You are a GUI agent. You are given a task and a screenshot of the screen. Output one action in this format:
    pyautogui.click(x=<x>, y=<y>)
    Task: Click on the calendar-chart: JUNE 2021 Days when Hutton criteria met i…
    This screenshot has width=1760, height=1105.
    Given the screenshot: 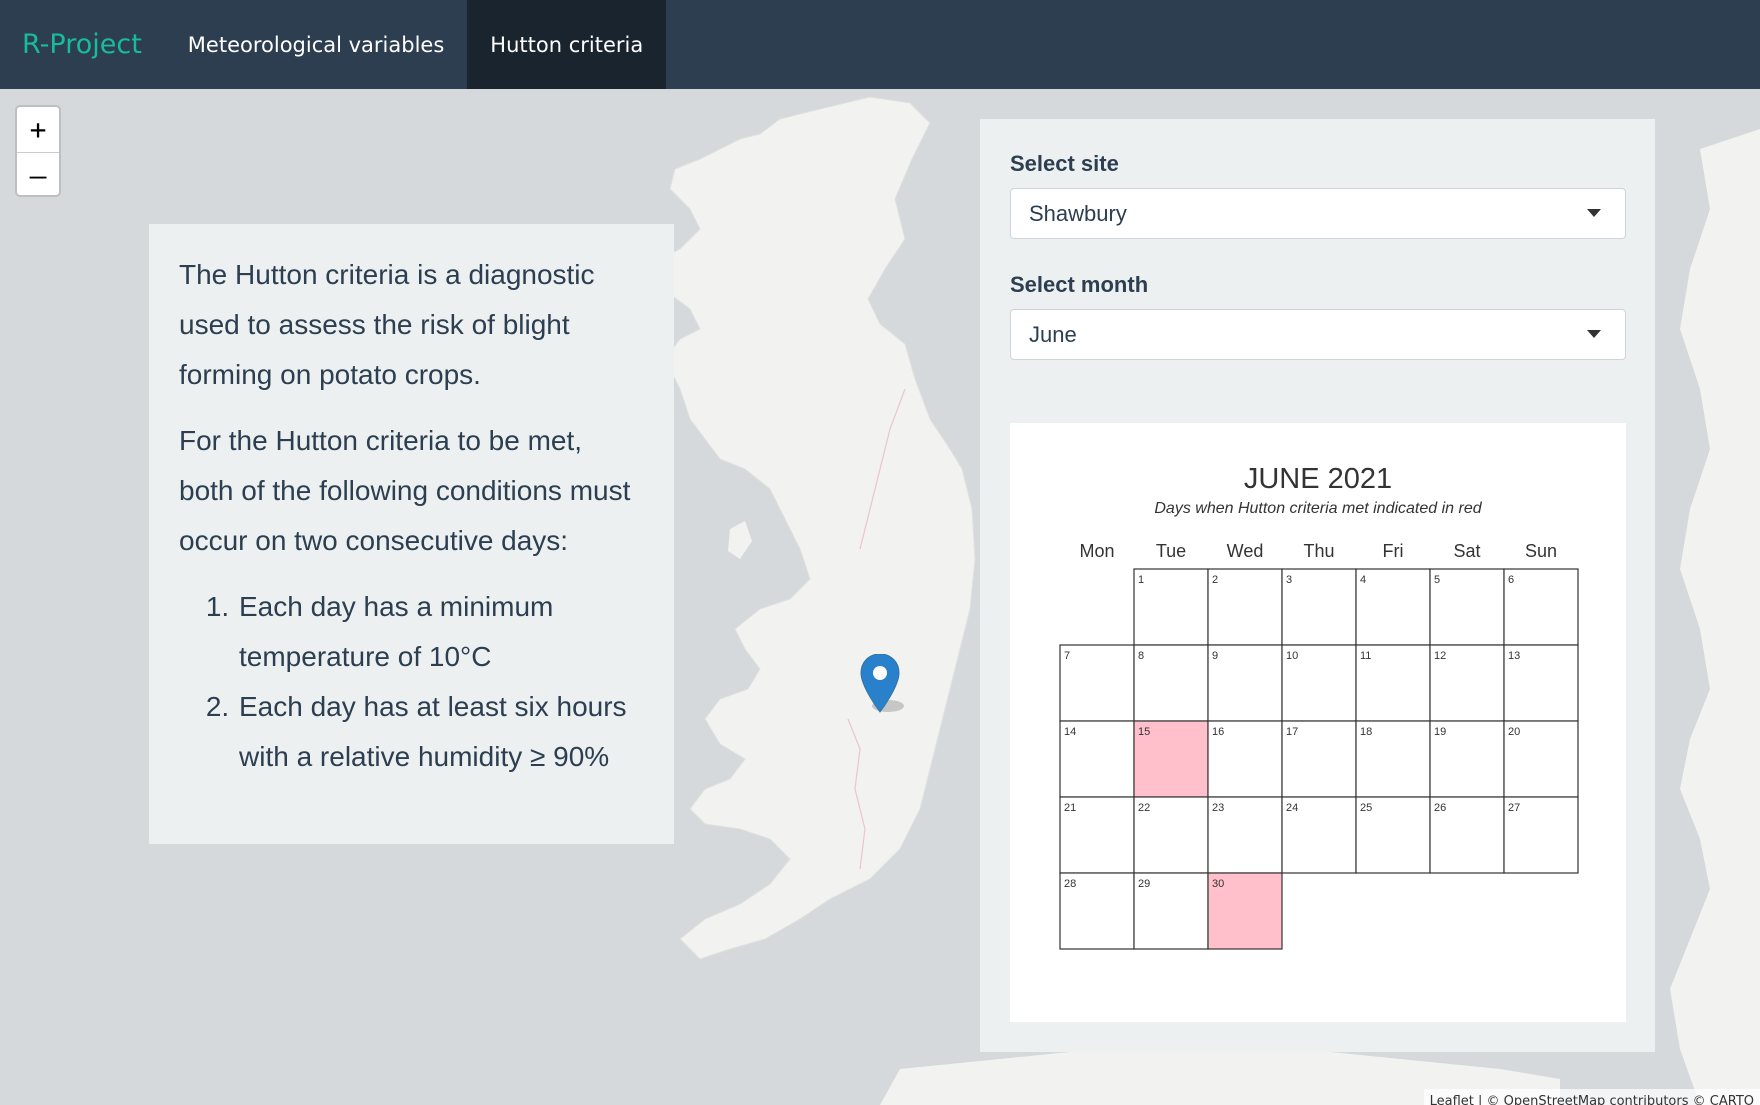 What is the action you would take?
    pyautogui.click(x=1319, y=706)
    